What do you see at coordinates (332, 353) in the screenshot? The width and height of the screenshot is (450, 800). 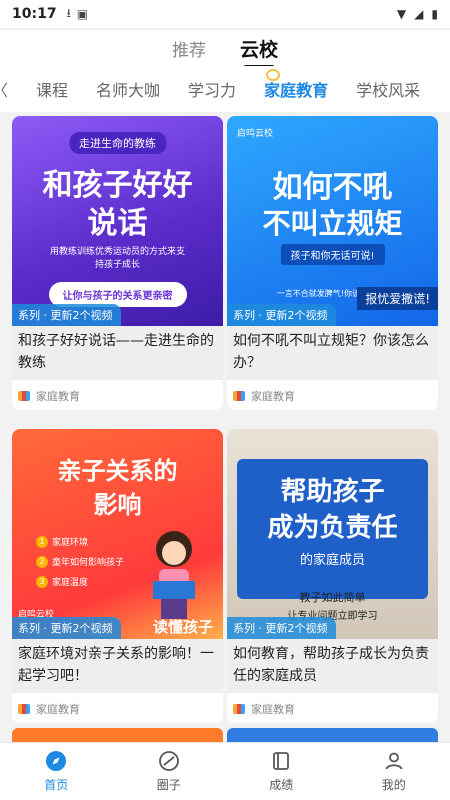 I see `card-title: 如何不吼不叫立规矩？你该怎么办？` at bounding box center [332, 353].